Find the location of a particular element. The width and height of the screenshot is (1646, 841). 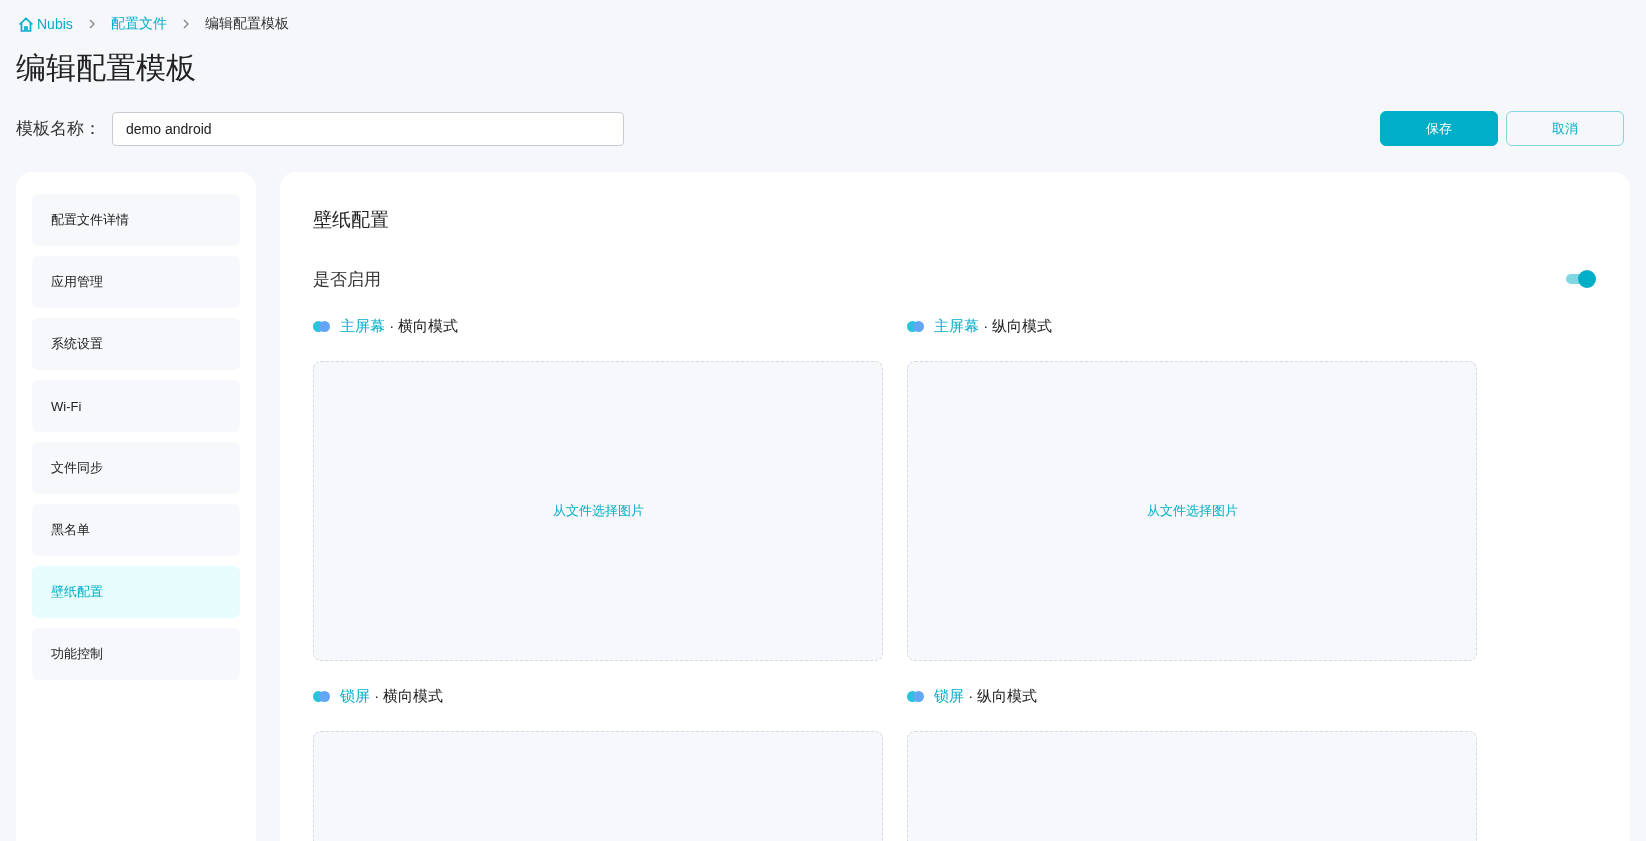

wallpaper-title: 锁屏 · 横向模式 is located at coordinates (392, 696).